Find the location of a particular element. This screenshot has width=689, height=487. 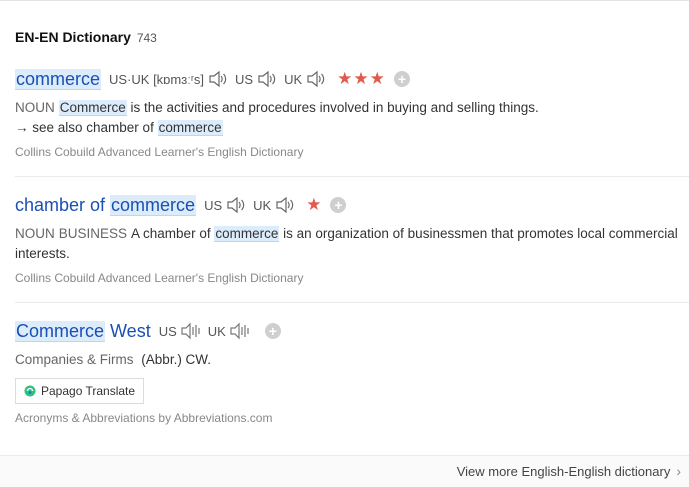

dictionary-header: EN-EN Dictionary 743 is located at coordinates (86, 37).